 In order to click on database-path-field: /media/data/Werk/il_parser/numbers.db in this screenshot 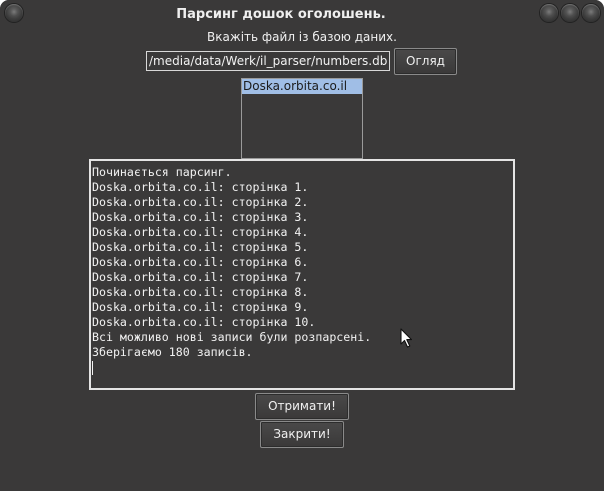, I will do `click(268, 61)`.